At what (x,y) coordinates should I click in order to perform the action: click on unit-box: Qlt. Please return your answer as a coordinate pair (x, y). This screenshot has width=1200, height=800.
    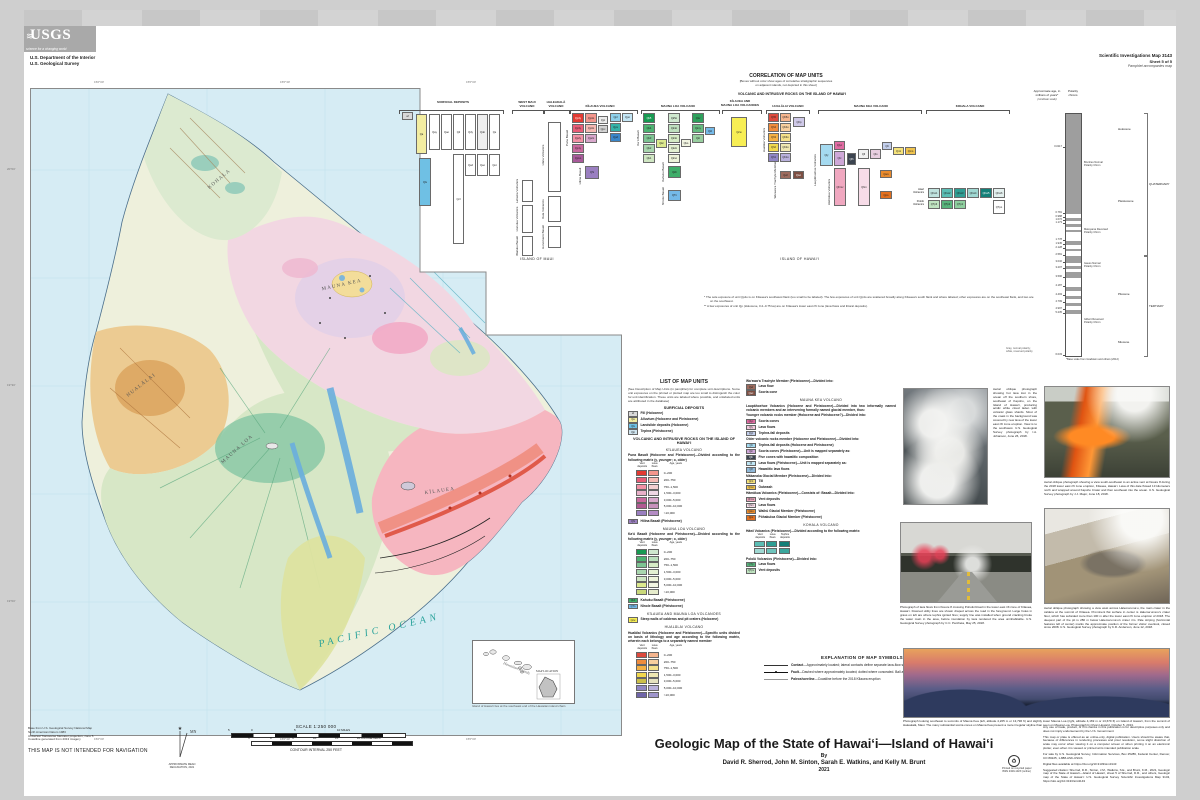
    Looking at the image, I should click on (887, 146).